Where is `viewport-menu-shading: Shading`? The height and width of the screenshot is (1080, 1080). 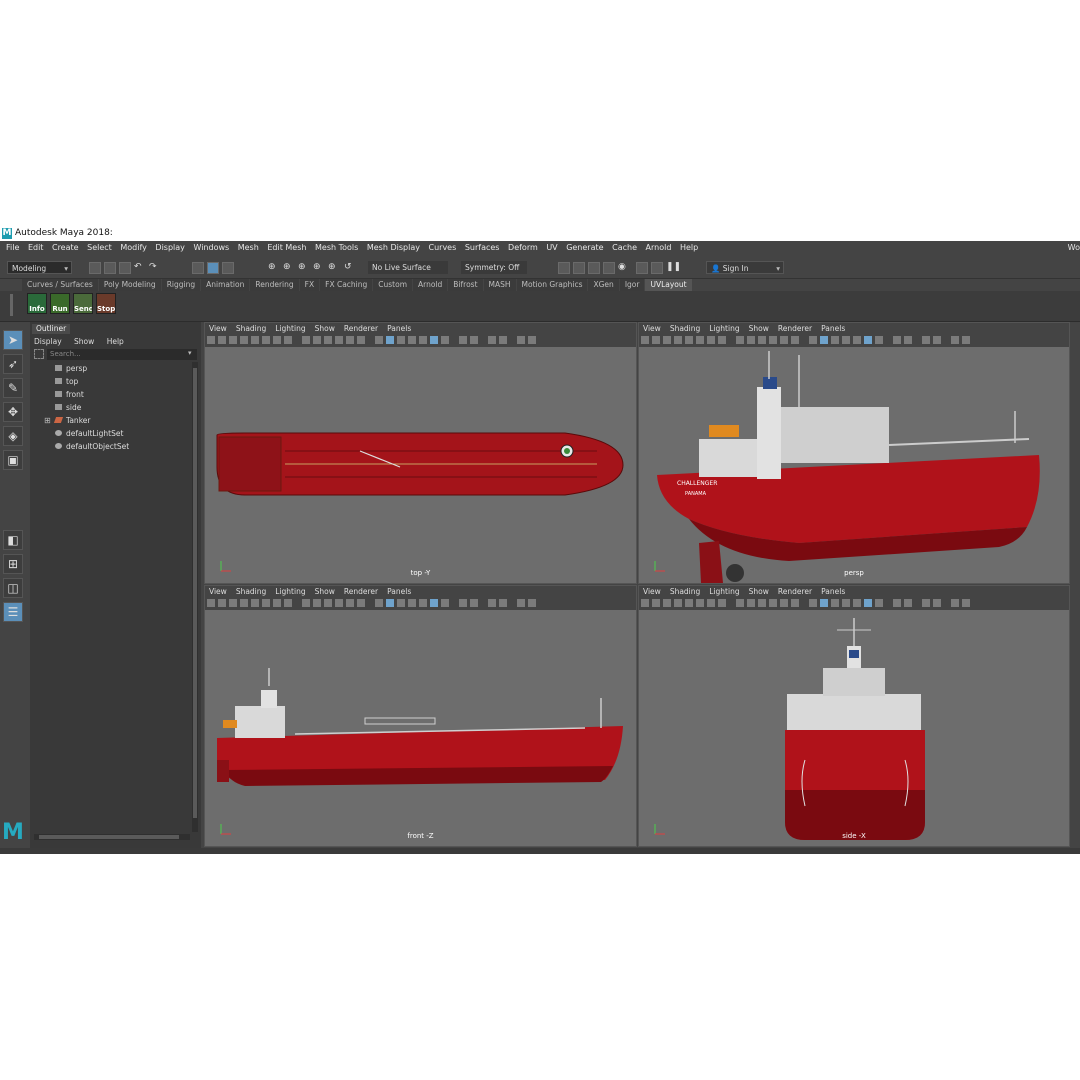
viewport-menu-shading: Shading is located at coordinates (251, 328).